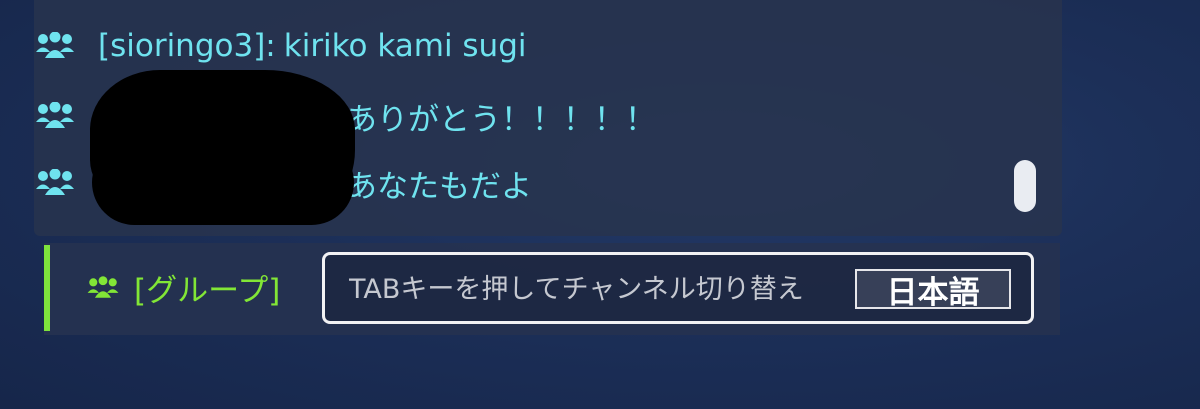 The width and height of the screenshot is (1200, 409). Describe the element at coordinates (1025, 186) in the screenshot. I see `chat-scrollbar` at that location.